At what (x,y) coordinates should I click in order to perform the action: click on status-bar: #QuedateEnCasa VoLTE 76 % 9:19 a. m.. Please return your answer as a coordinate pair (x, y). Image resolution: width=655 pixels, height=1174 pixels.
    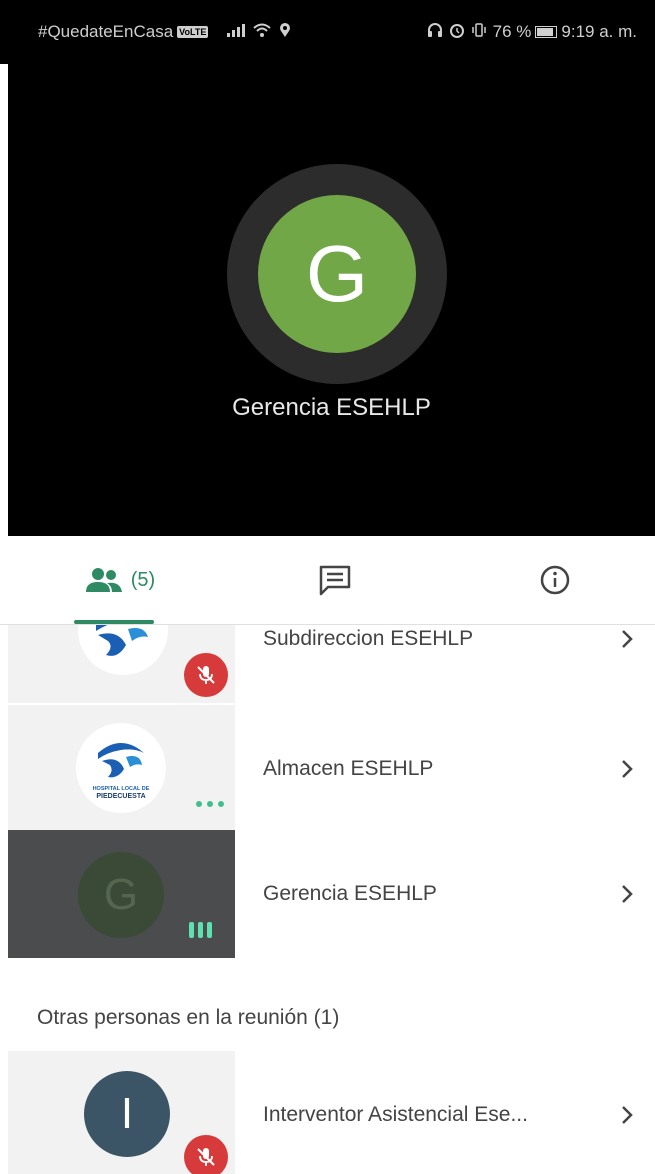
    Looking at the image, I should click on (327, 32).